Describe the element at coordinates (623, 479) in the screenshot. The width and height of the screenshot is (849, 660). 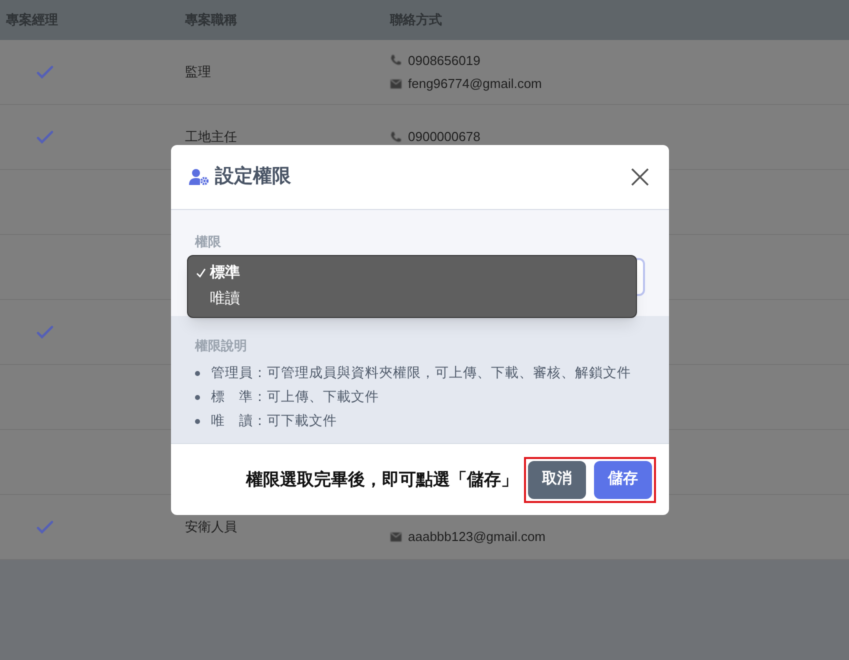
I see `dialog-button: 儲存` at that location.